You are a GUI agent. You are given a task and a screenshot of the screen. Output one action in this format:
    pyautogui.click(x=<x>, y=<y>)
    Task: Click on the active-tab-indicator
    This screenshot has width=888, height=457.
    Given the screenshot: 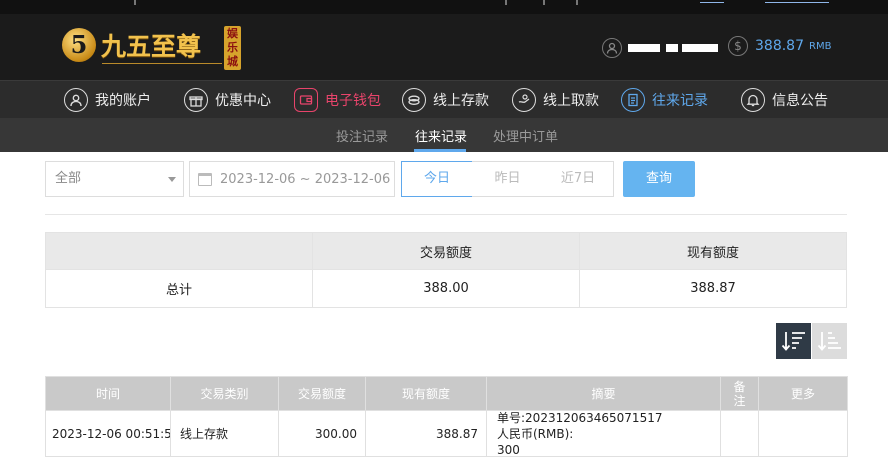 What is the action you would take?
    pyautogui.click(x=440, y=150)
    